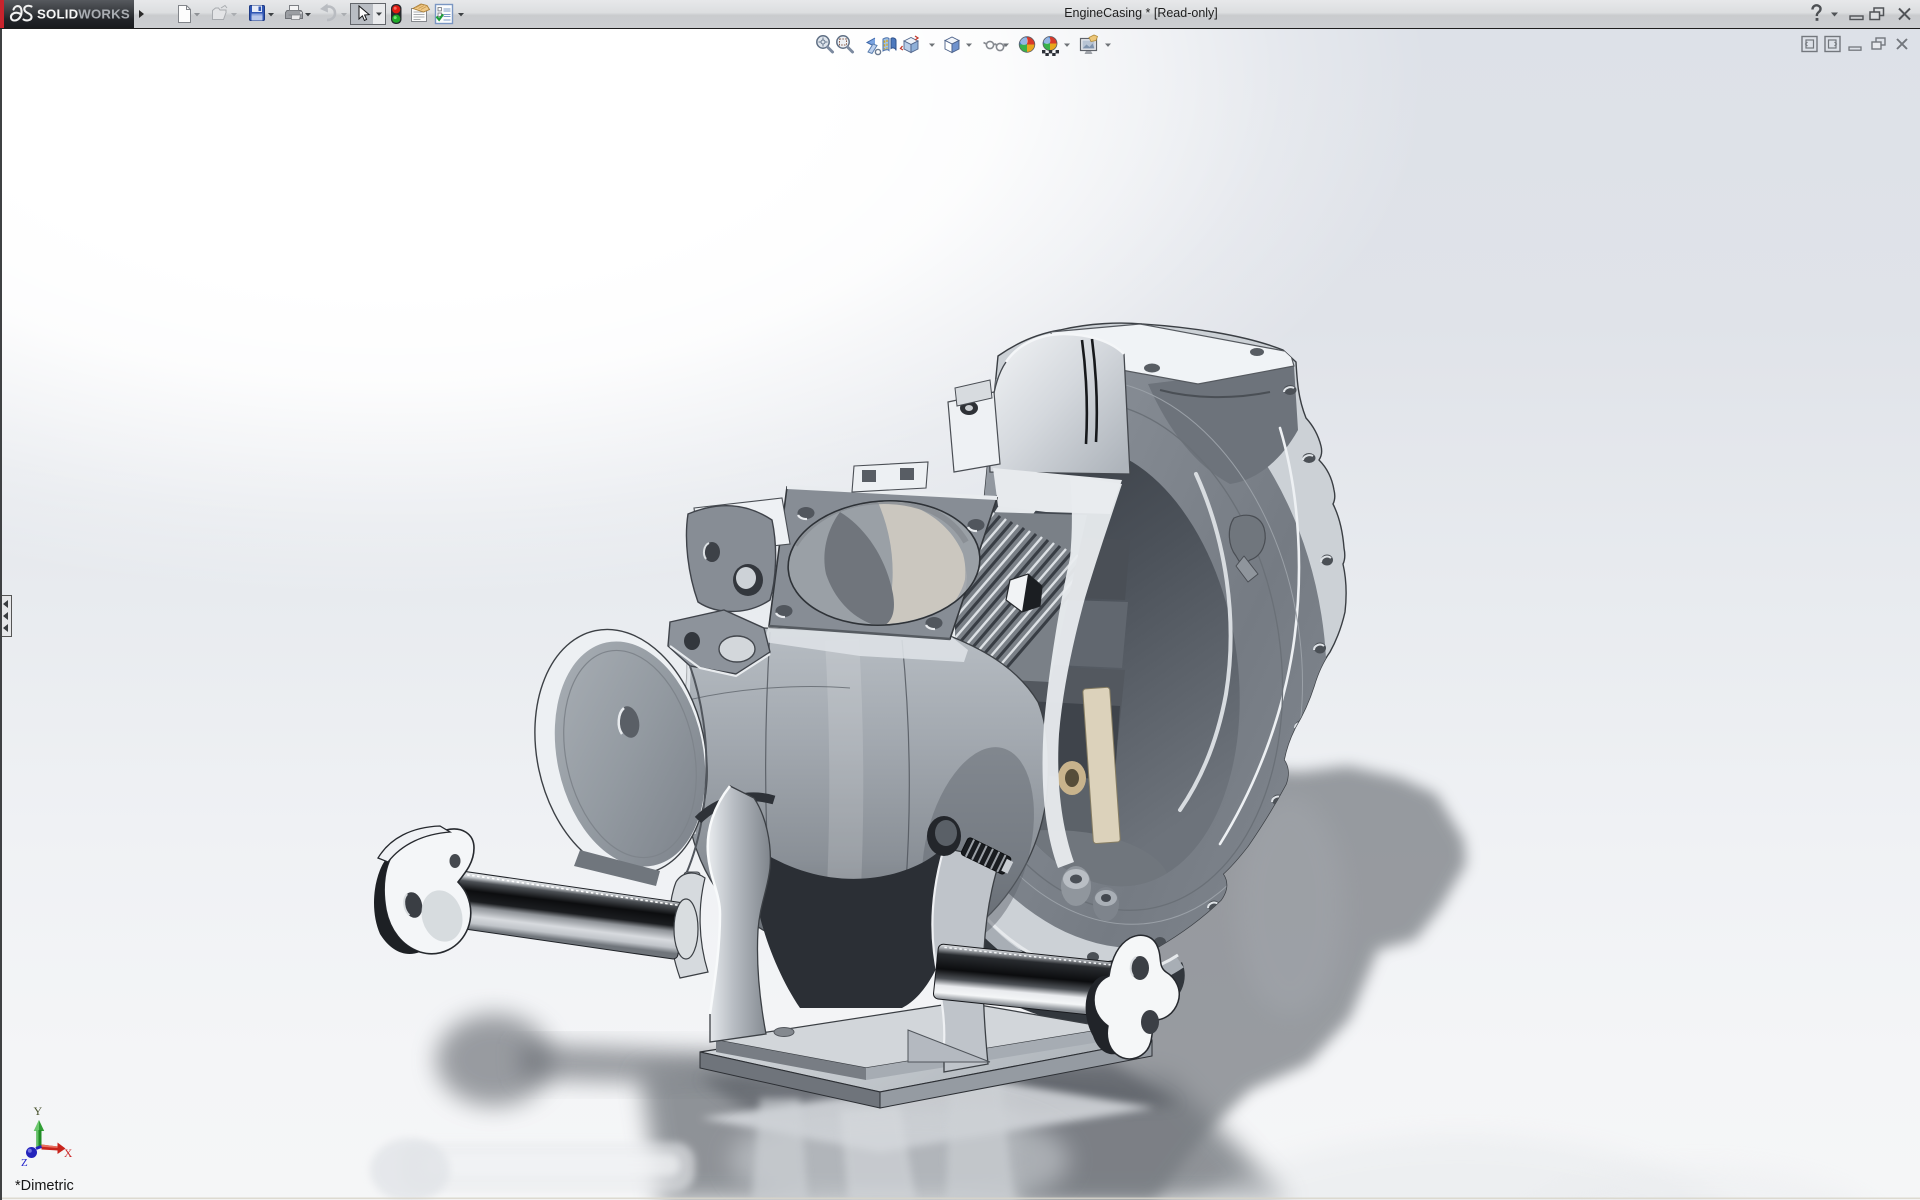 The height and width of the screenshot is (1200, 1920). Describe the element at coordinates (68, 1154) in the screenshot. I see `svg-text: X` at that location.